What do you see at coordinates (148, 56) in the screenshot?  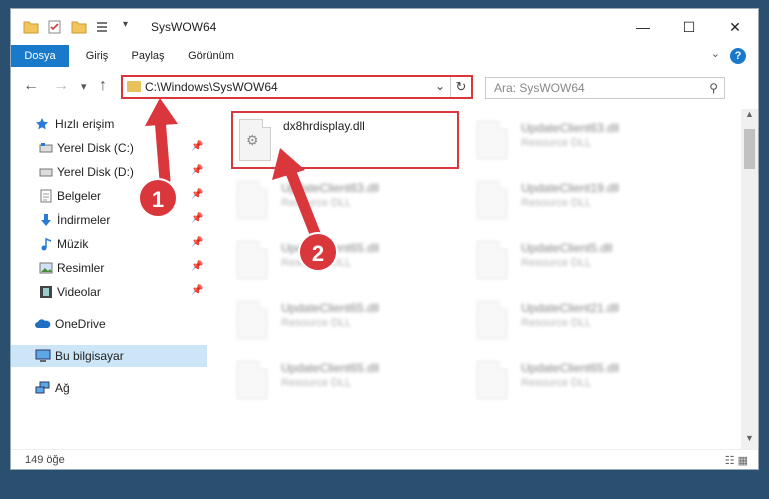 I see `tab-share: Paylaş` at bounding box center [148, 56].